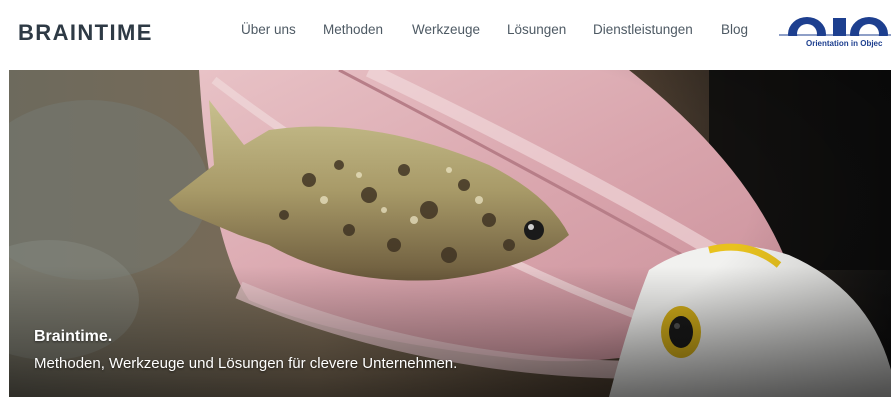  What do you see at coordinates (73, 336) in the screenshot?
I see `hero-title: Braintime.` at bounding box center [73, 336].